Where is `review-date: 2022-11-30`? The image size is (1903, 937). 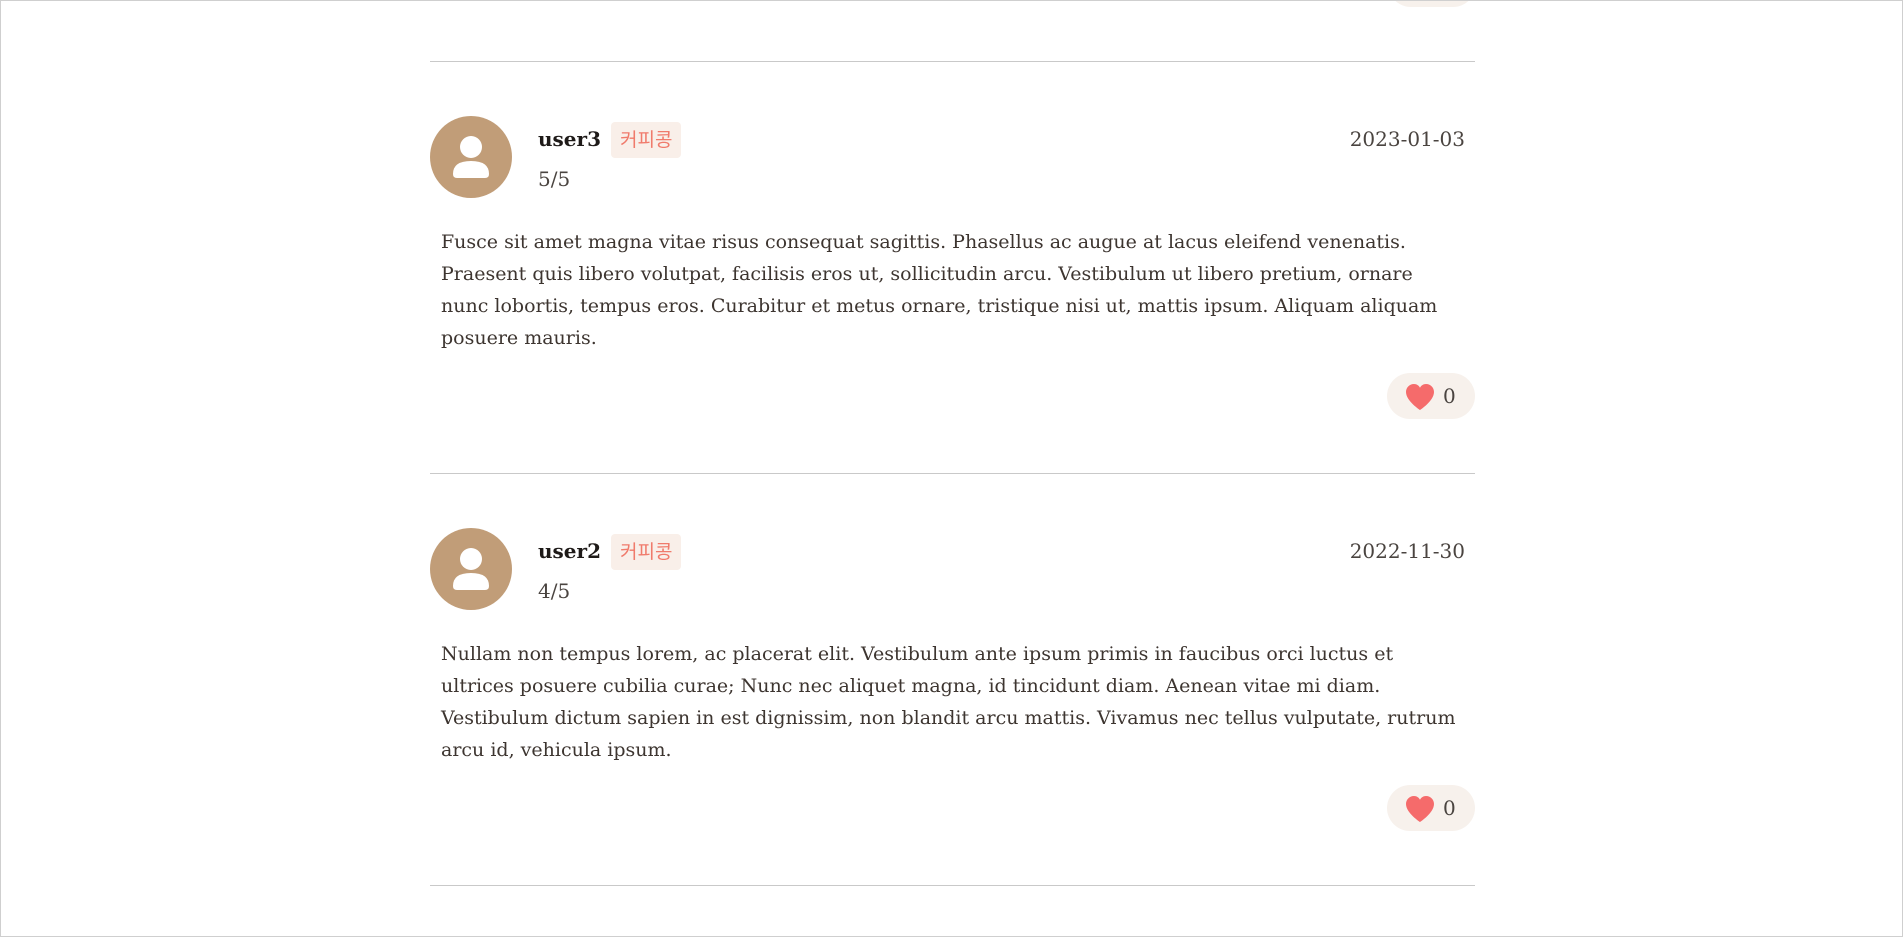
review-date: 2022-11-30 is located at coordinates (1407, 551).